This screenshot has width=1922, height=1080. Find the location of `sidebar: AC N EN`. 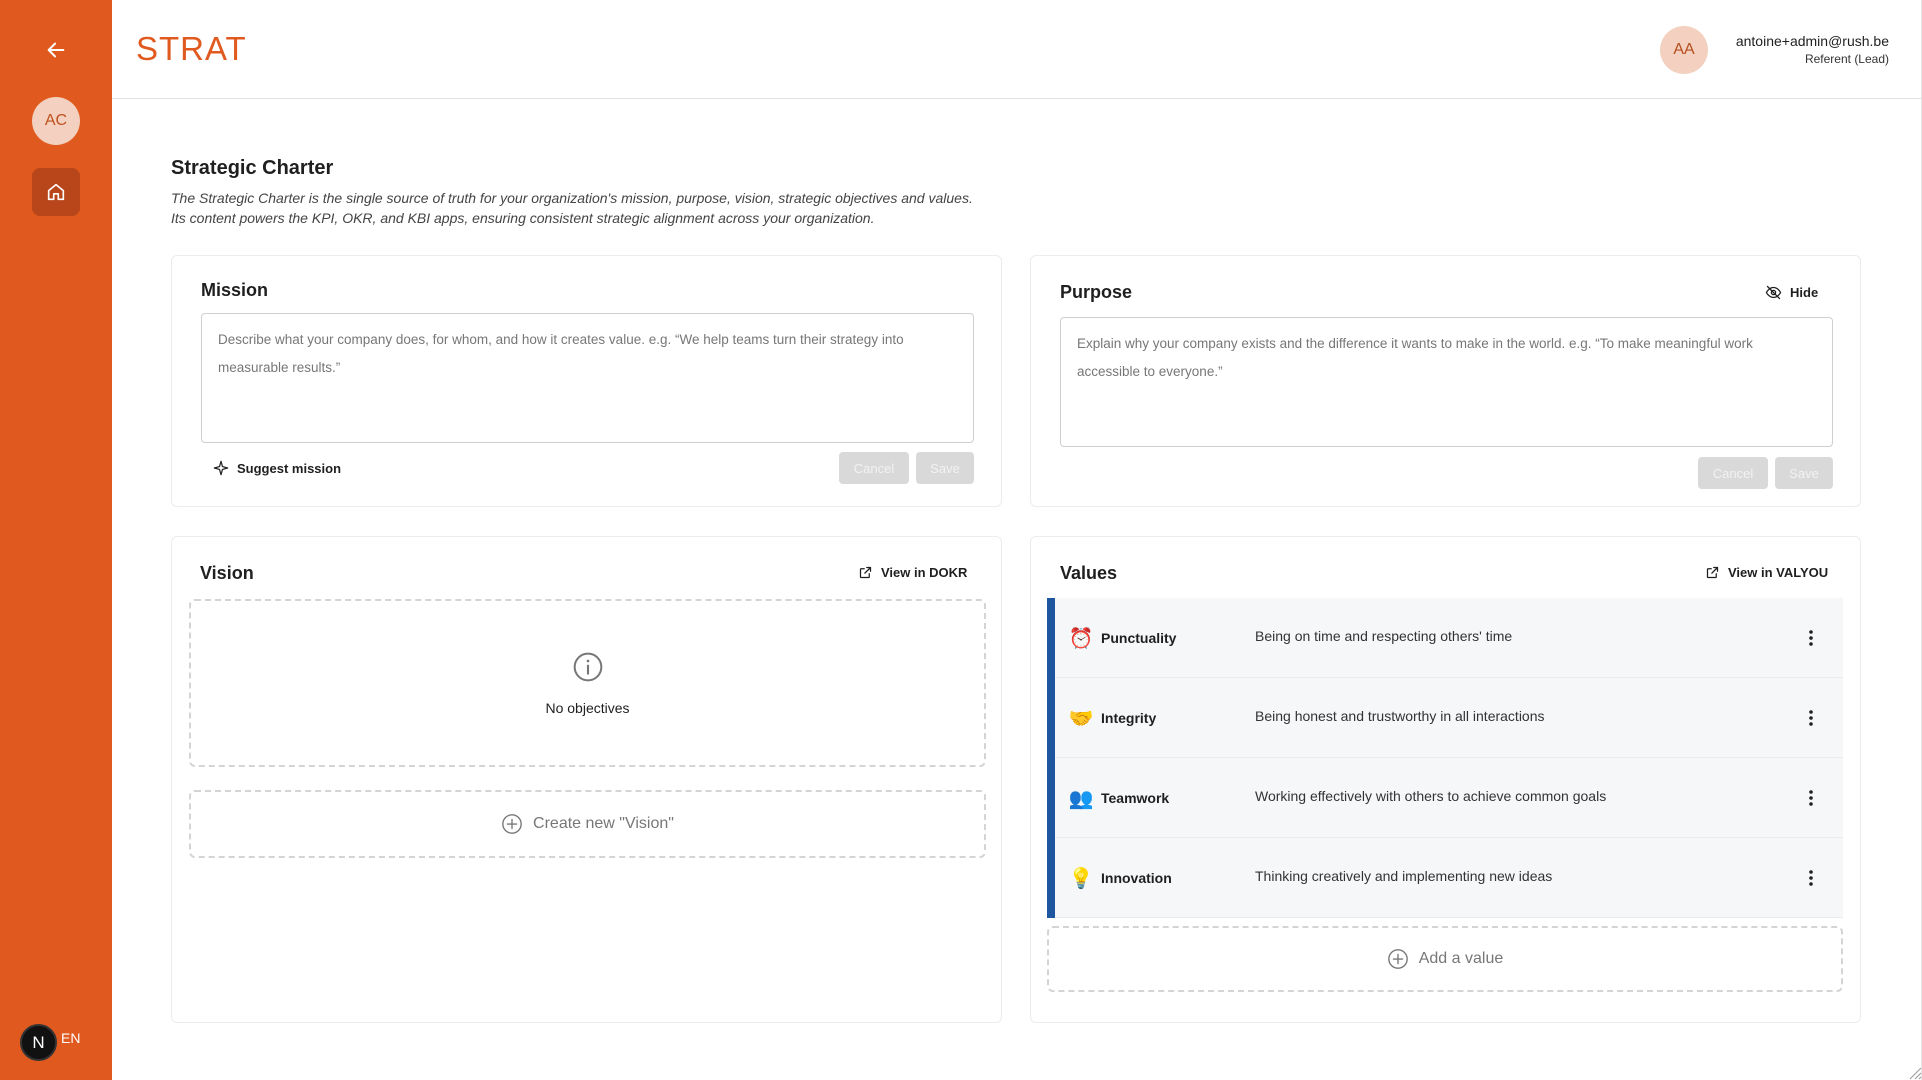

sidebar: AC N EN is located at coordinates (56, 540).